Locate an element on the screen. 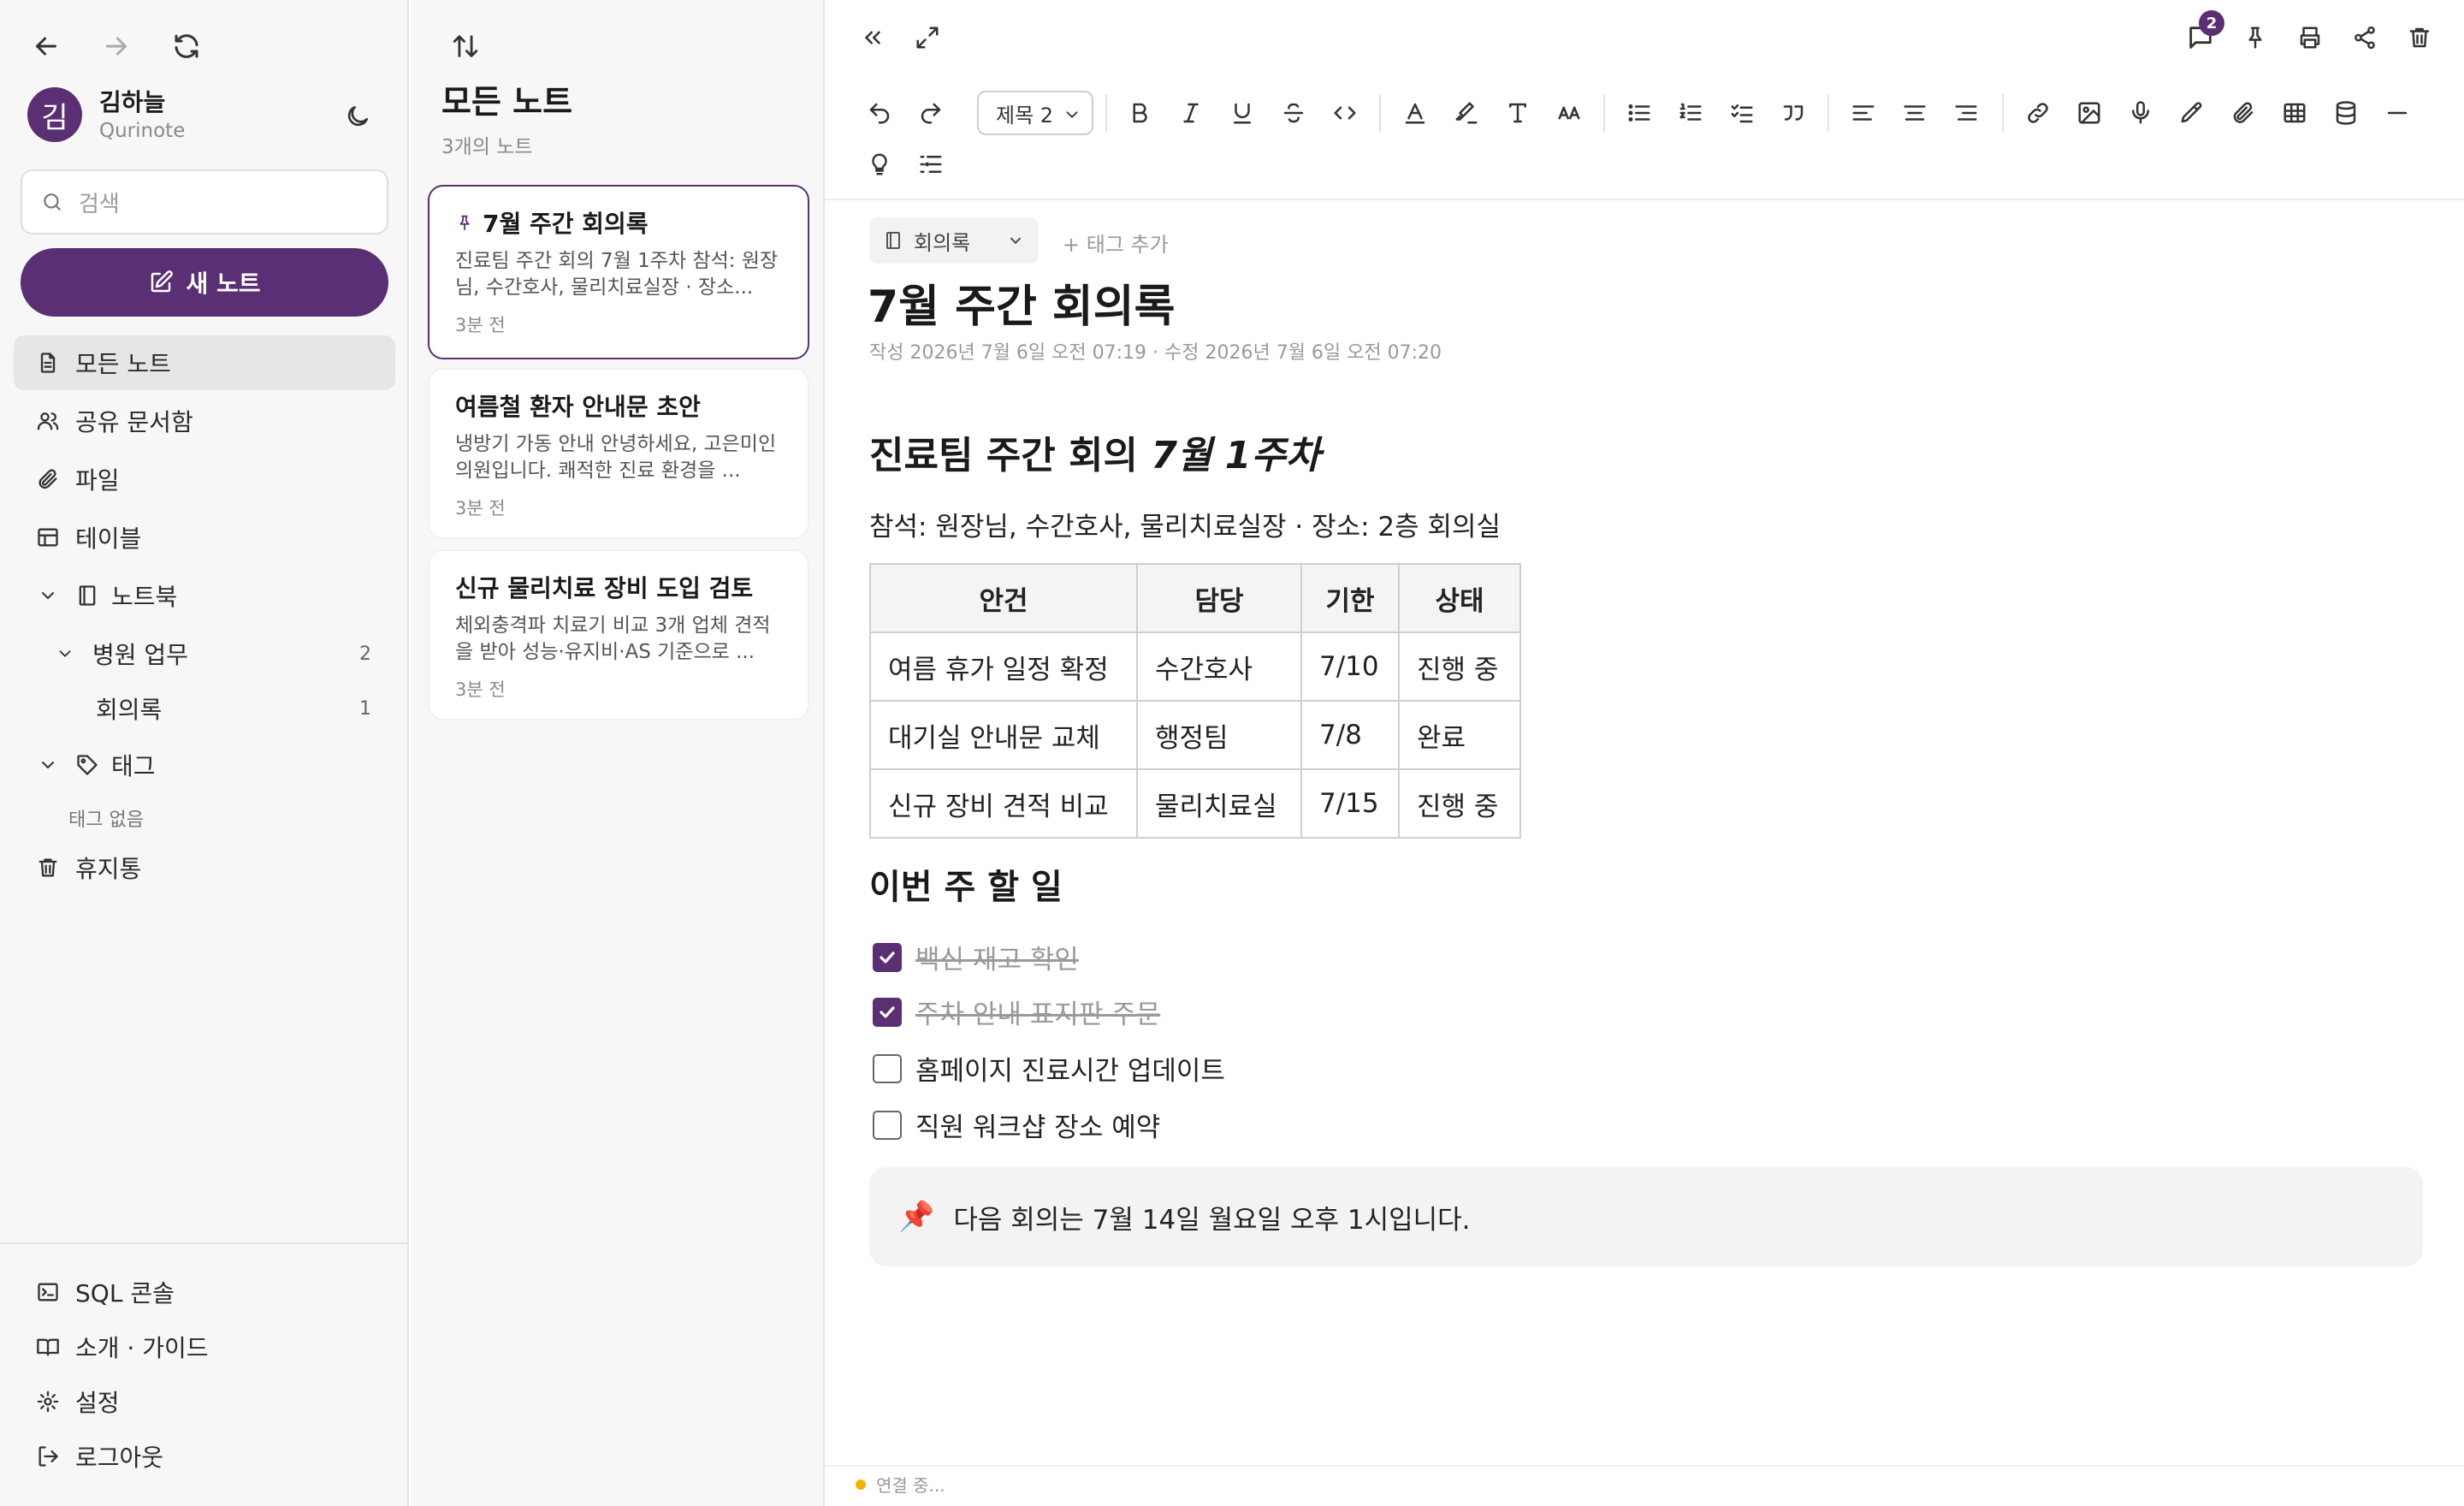 Image resolution: width=2464 pixels, height=1506 pixels. table-cell: 신규 장비 견적 비교 is located at coordinates (1003, 804).